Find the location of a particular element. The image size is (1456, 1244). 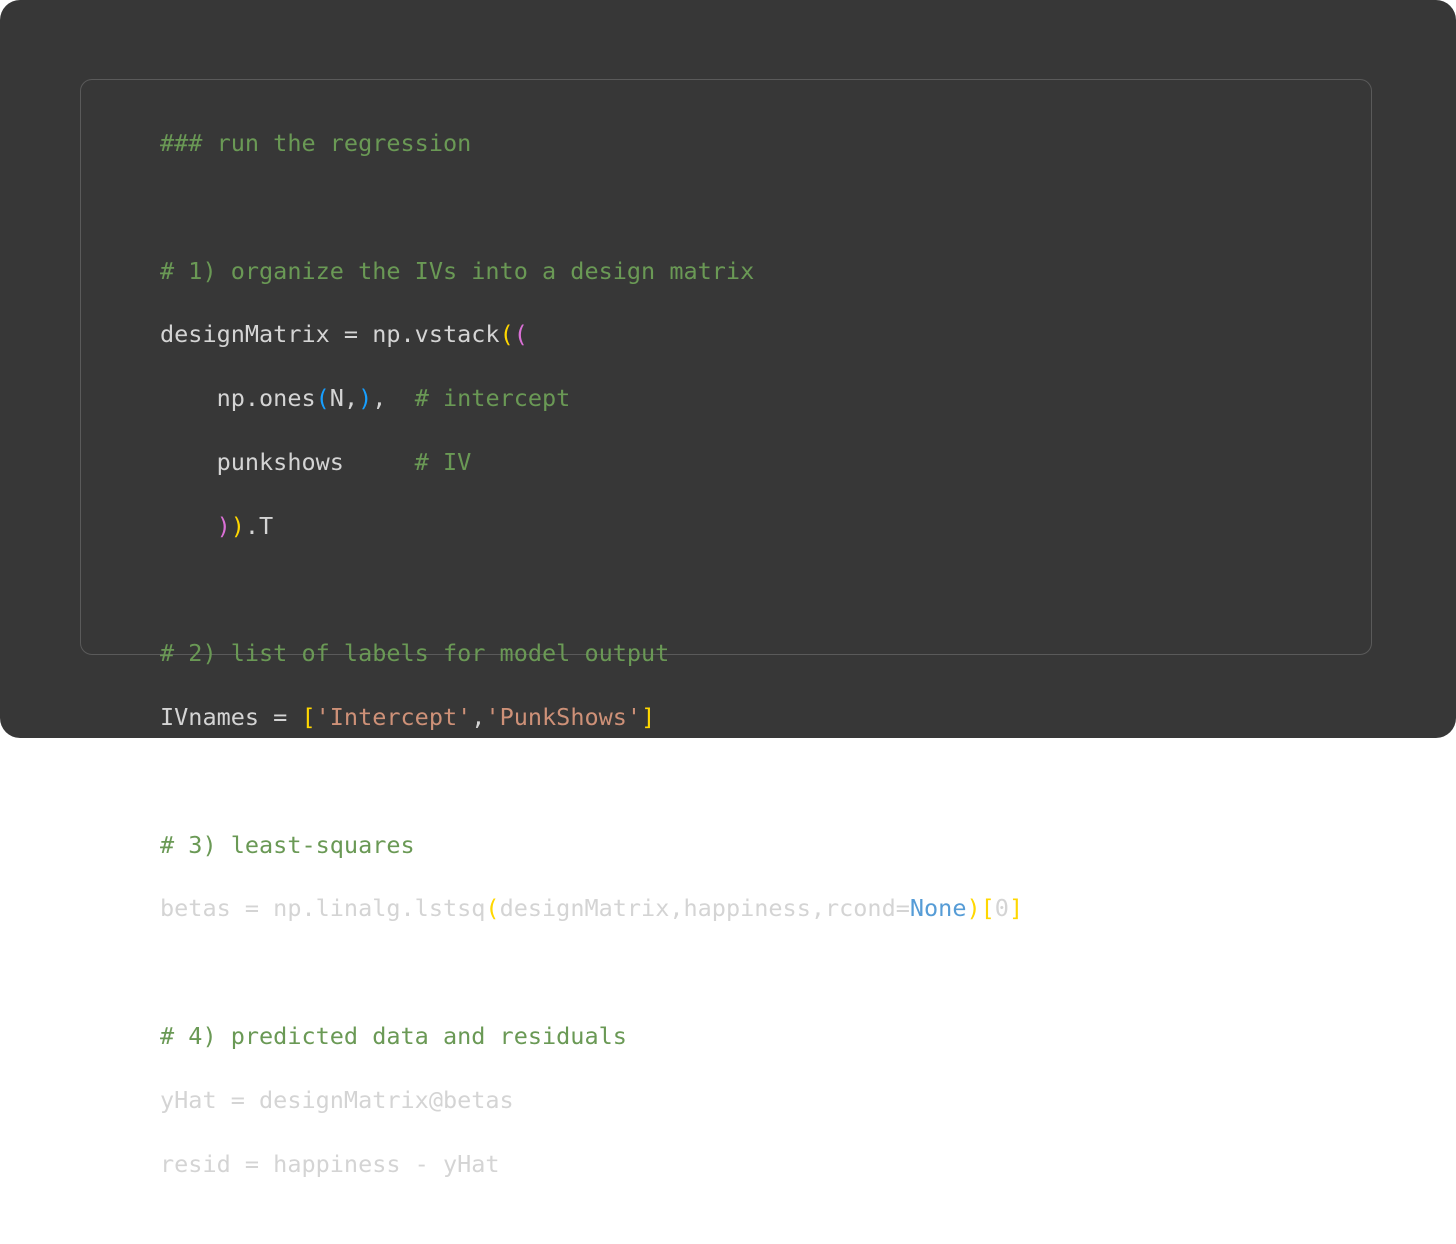

code-text: np.ones is located at coordinates (238, 398).